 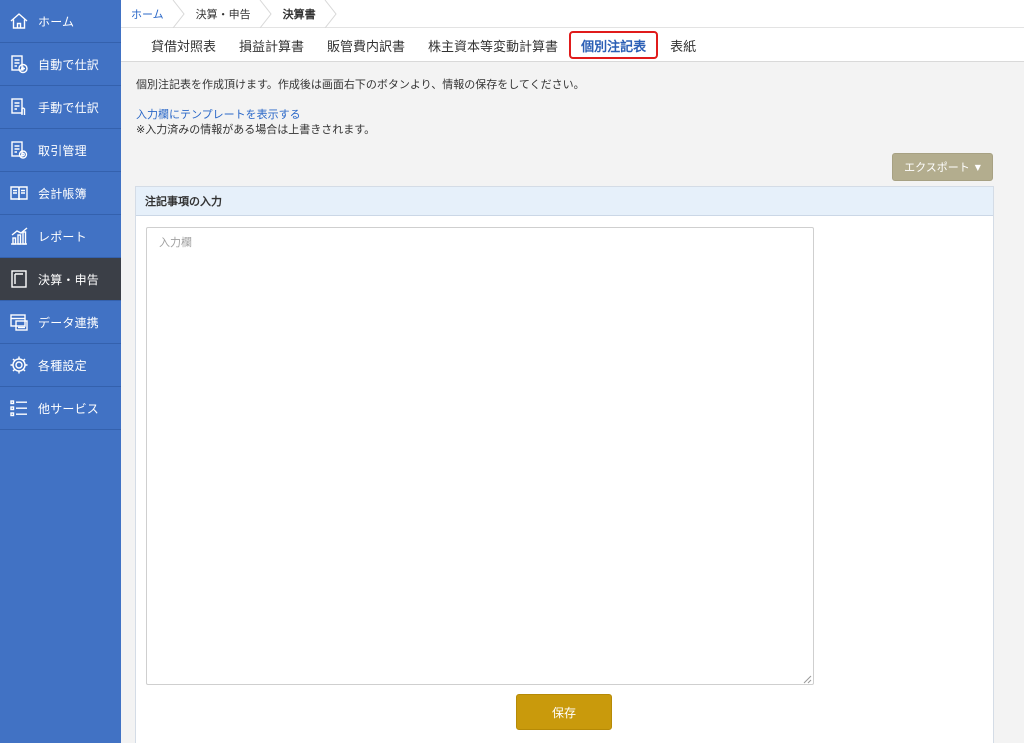 I want to click on breadcrumb: ホーム 決算・申告 決算書, so click(x=572, y=14).